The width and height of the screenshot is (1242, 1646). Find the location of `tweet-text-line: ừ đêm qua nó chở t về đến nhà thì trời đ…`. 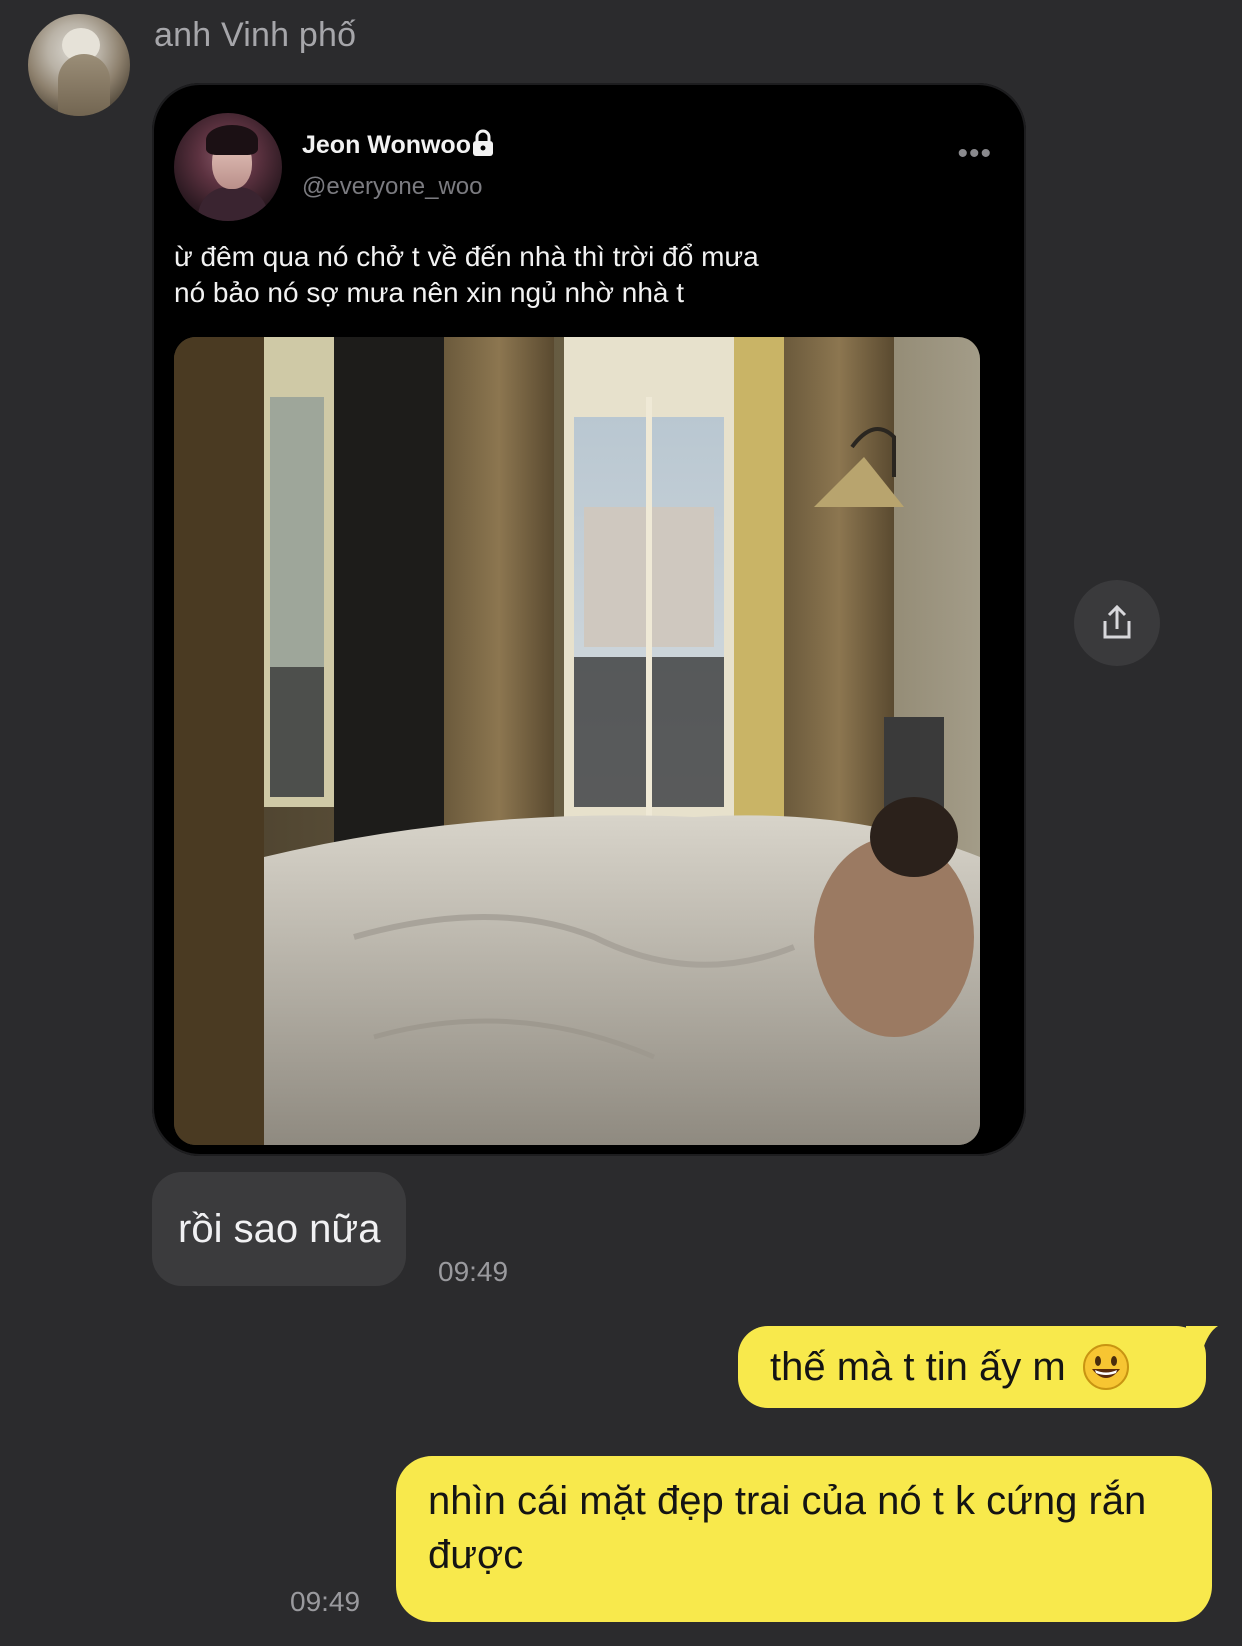

tweet-text-line: ừ đêm qua nó chở t về đến nhà thì trời đ… is located at coordinates (466, 256).